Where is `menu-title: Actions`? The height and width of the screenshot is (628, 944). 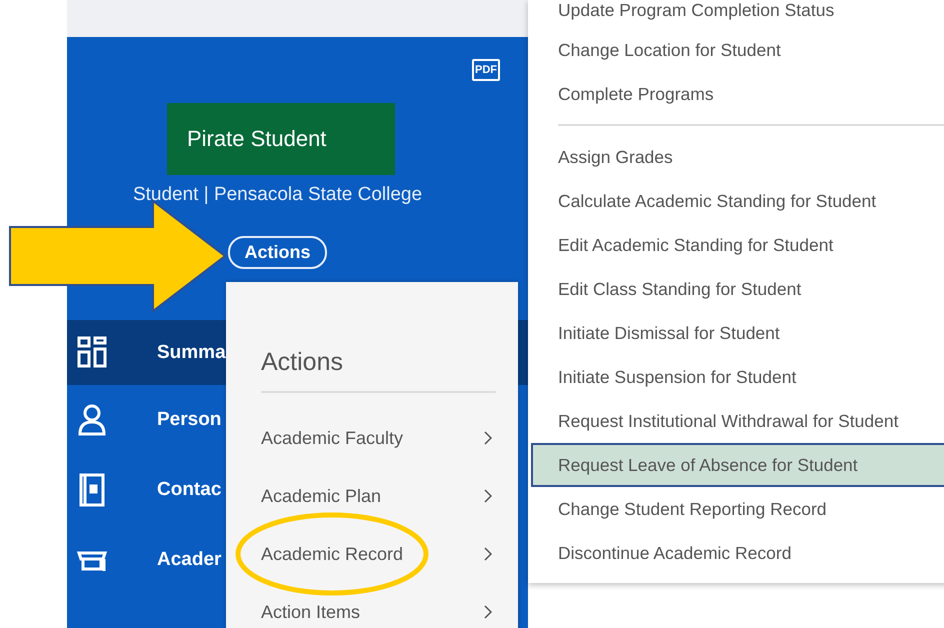 menu-title: Actions is located at coordinates (378, 370).